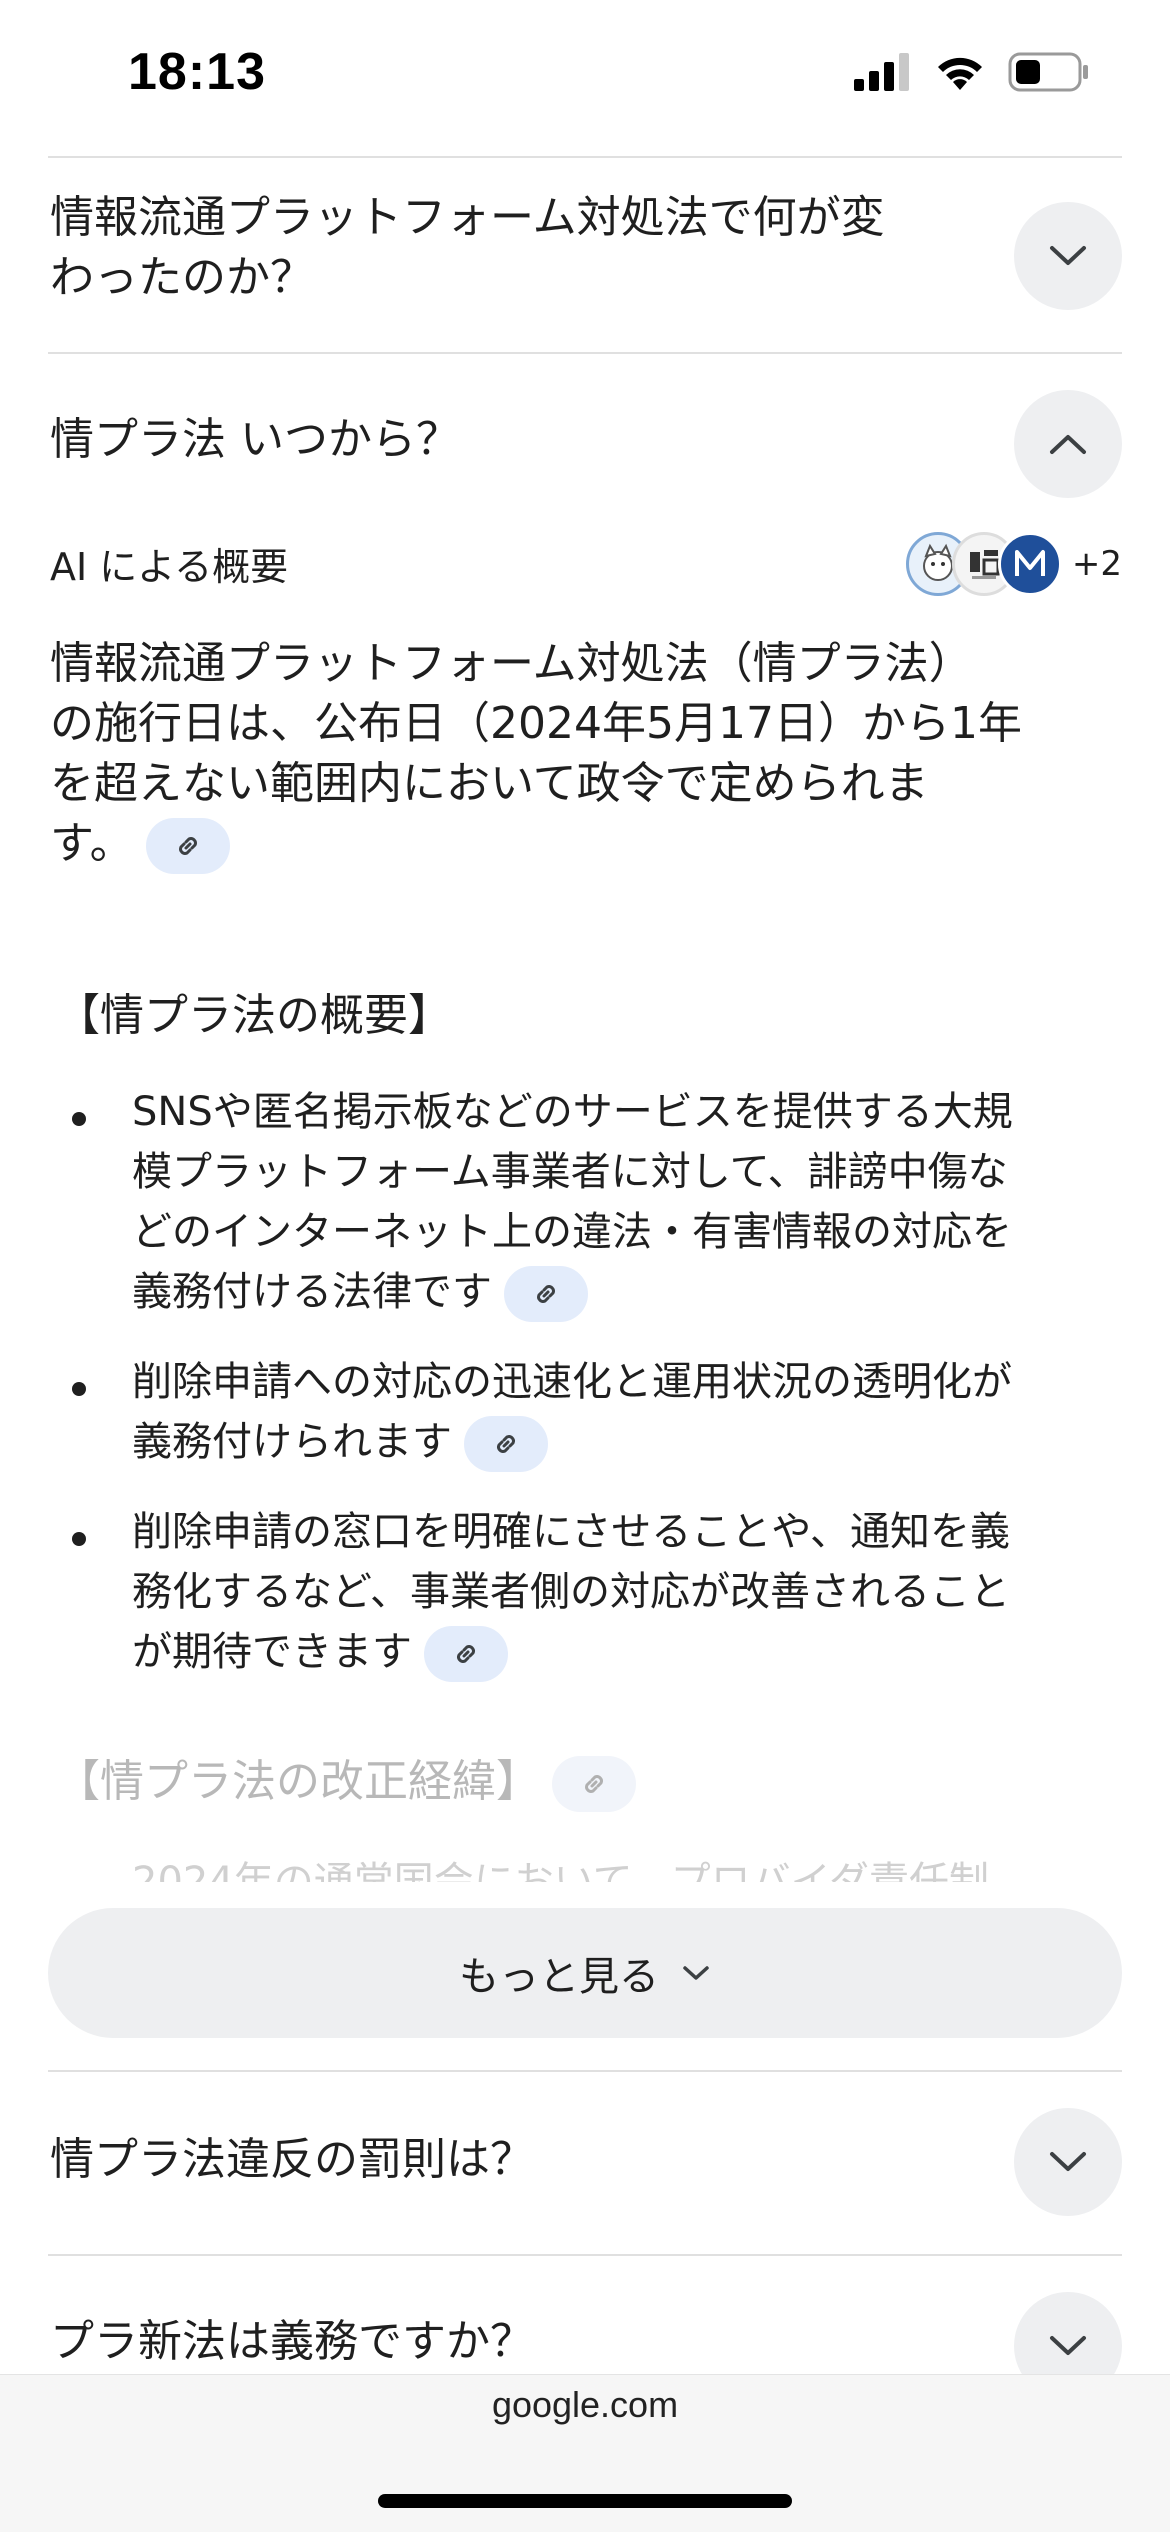 Image resolution: width=1170 pixels, height=2532 pixels. Describe the element at coordinates (254, 1015) in the screenshot. I see `section-heading: 【情プラ法の概要】` at that location.